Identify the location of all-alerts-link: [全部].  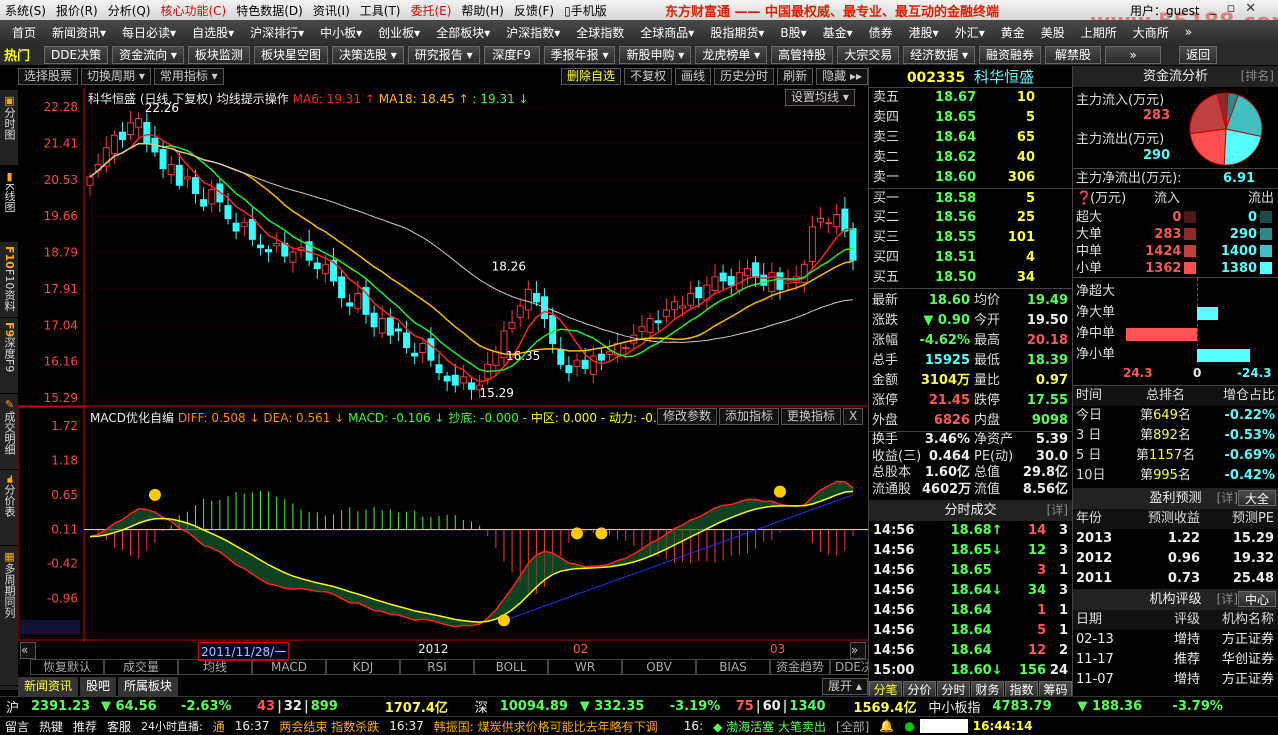
(852, 726).